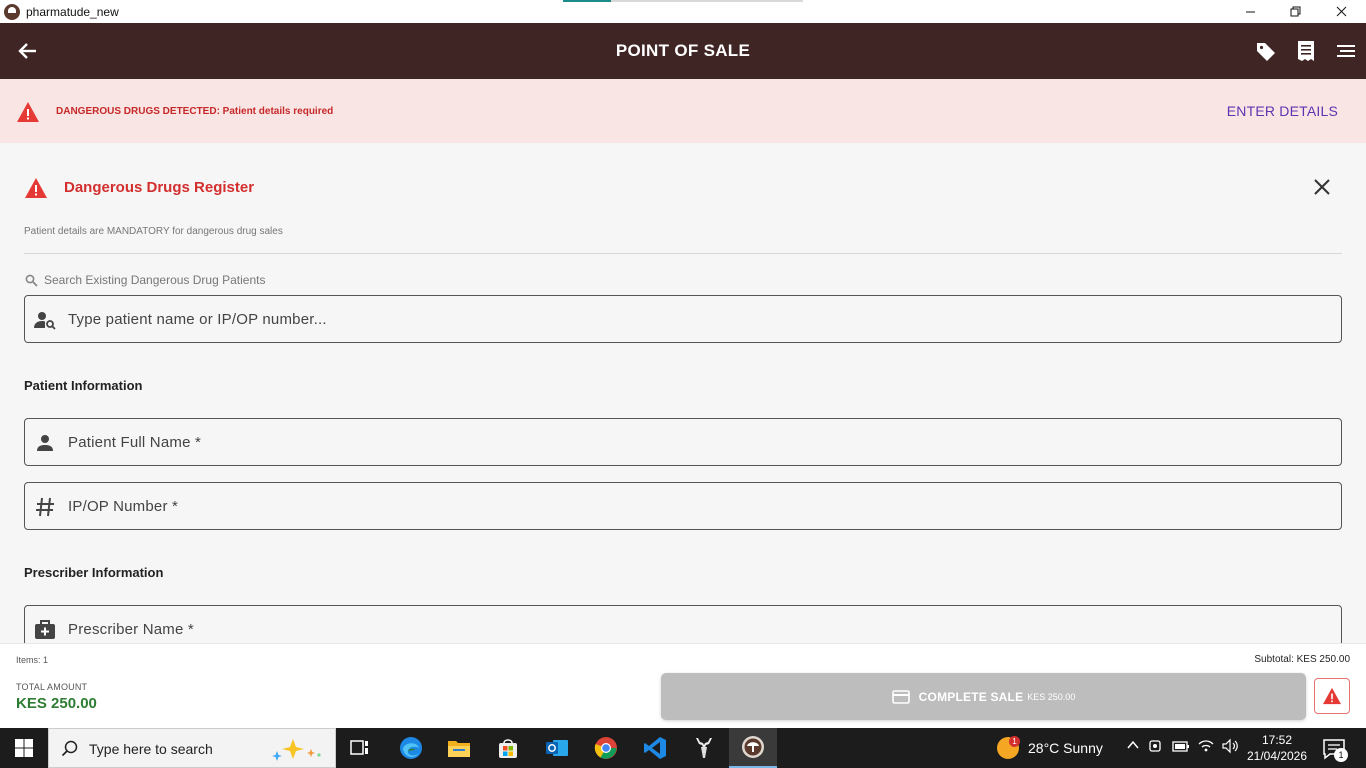 The image size is (1366, 768). What do you see at coordinates (45, 443) in the screenshot?
I see `person-icon` at bounding box center [45, 443].